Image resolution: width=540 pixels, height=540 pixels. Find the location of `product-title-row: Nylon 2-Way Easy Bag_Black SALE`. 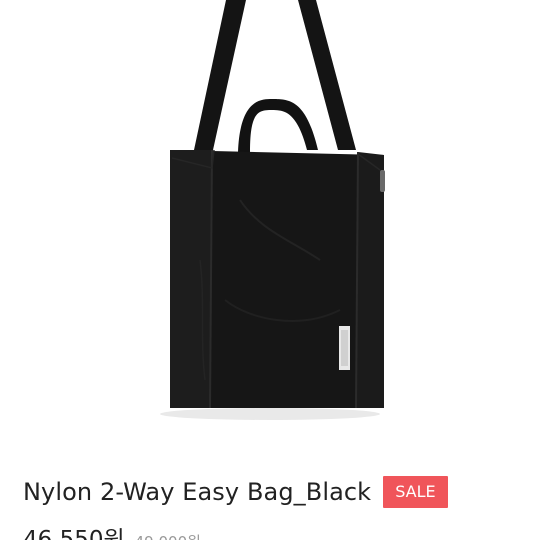

product-title-row: Nylon 2-Way Easy Bag_Black SALE is located at coordinates (235, 492).